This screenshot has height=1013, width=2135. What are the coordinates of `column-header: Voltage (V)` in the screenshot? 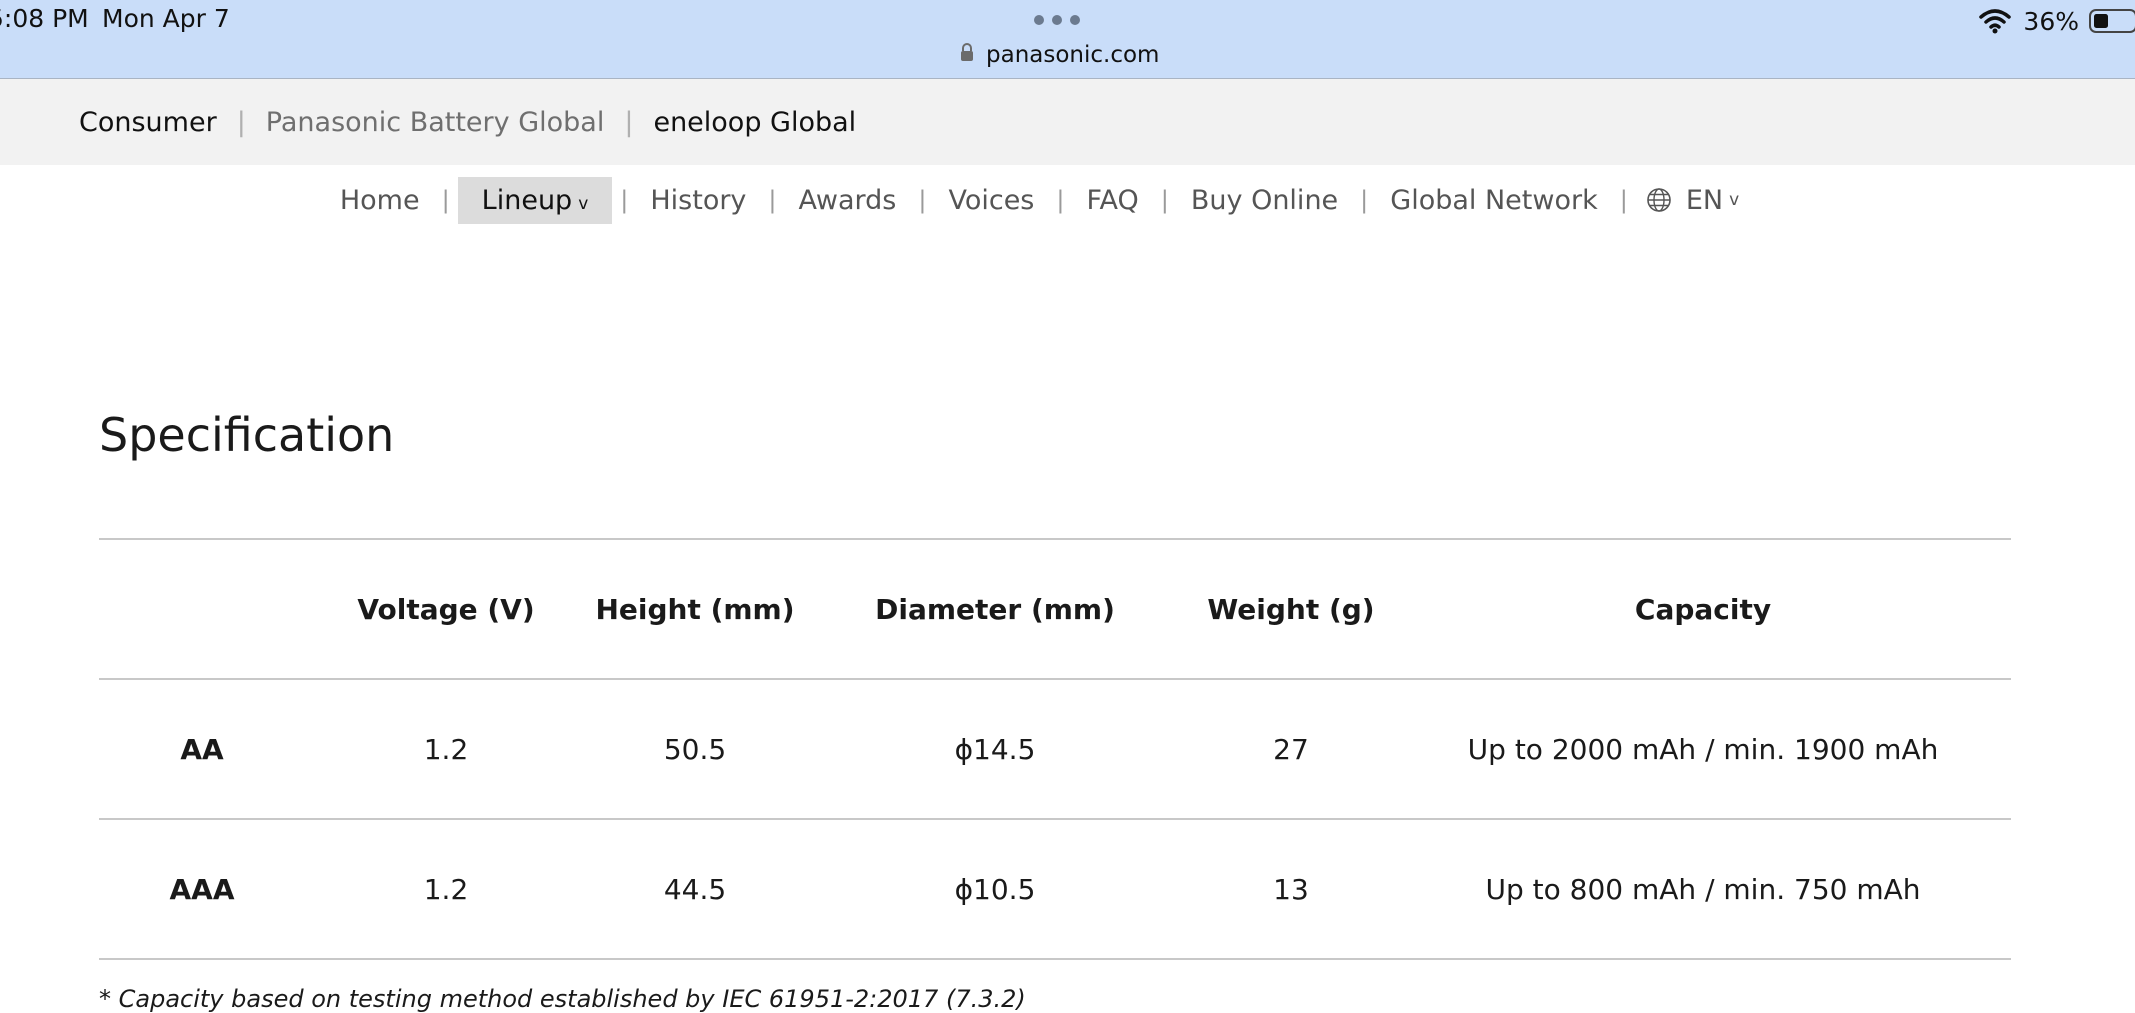 It's located at (446, 609).